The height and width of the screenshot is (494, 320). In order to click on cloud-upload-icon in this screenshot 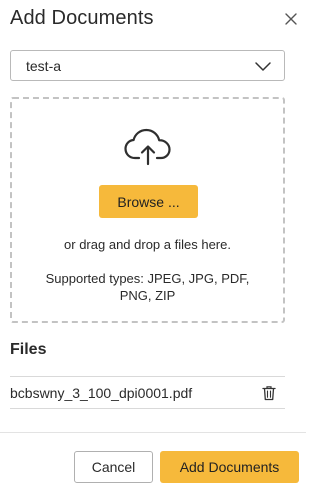, I will do `click(147, 147)`.